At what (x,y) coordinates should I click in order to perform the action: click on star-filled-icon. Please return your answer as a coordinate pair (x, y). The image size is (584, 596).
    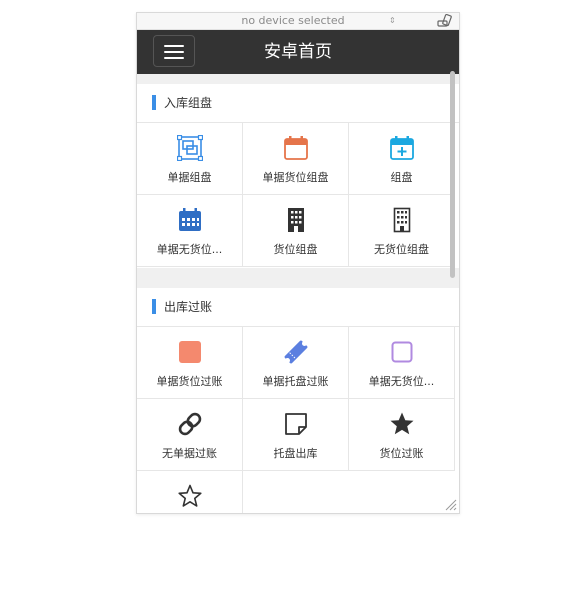
    Looking at the image, I should click on (401, 423).